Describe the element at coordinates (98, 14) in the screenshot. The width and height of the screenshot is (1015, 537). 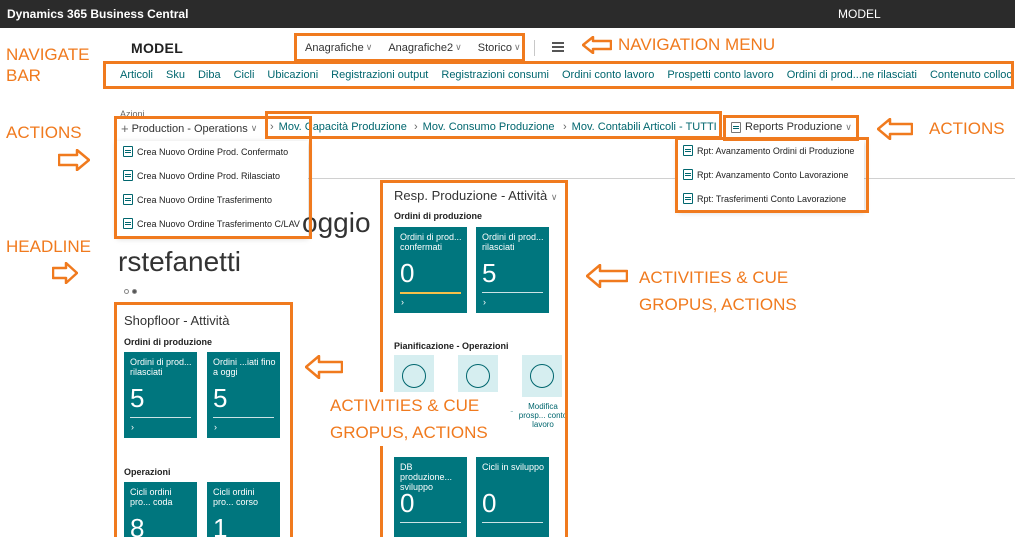
I see `product-name: Dynamics 365 Business Central` at that location.